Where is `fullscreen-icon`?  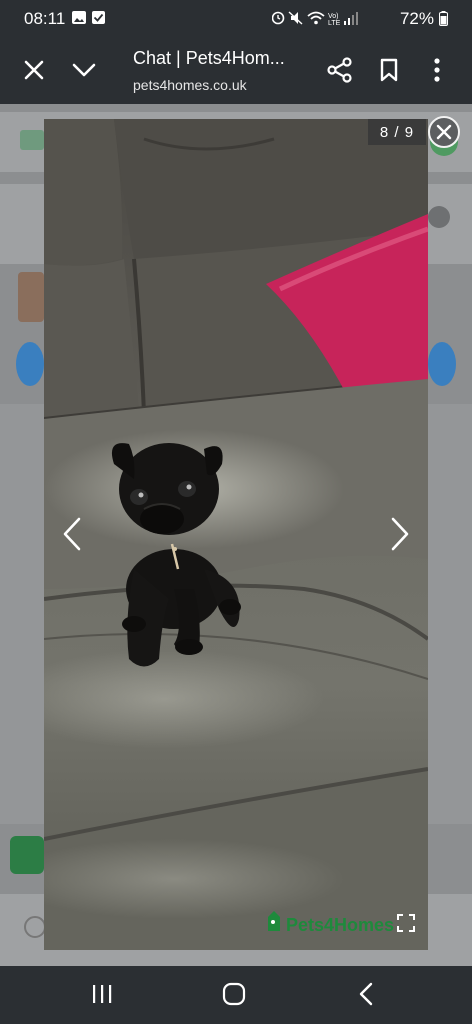 fullscreen-icon is located at coordinates (406, 925).